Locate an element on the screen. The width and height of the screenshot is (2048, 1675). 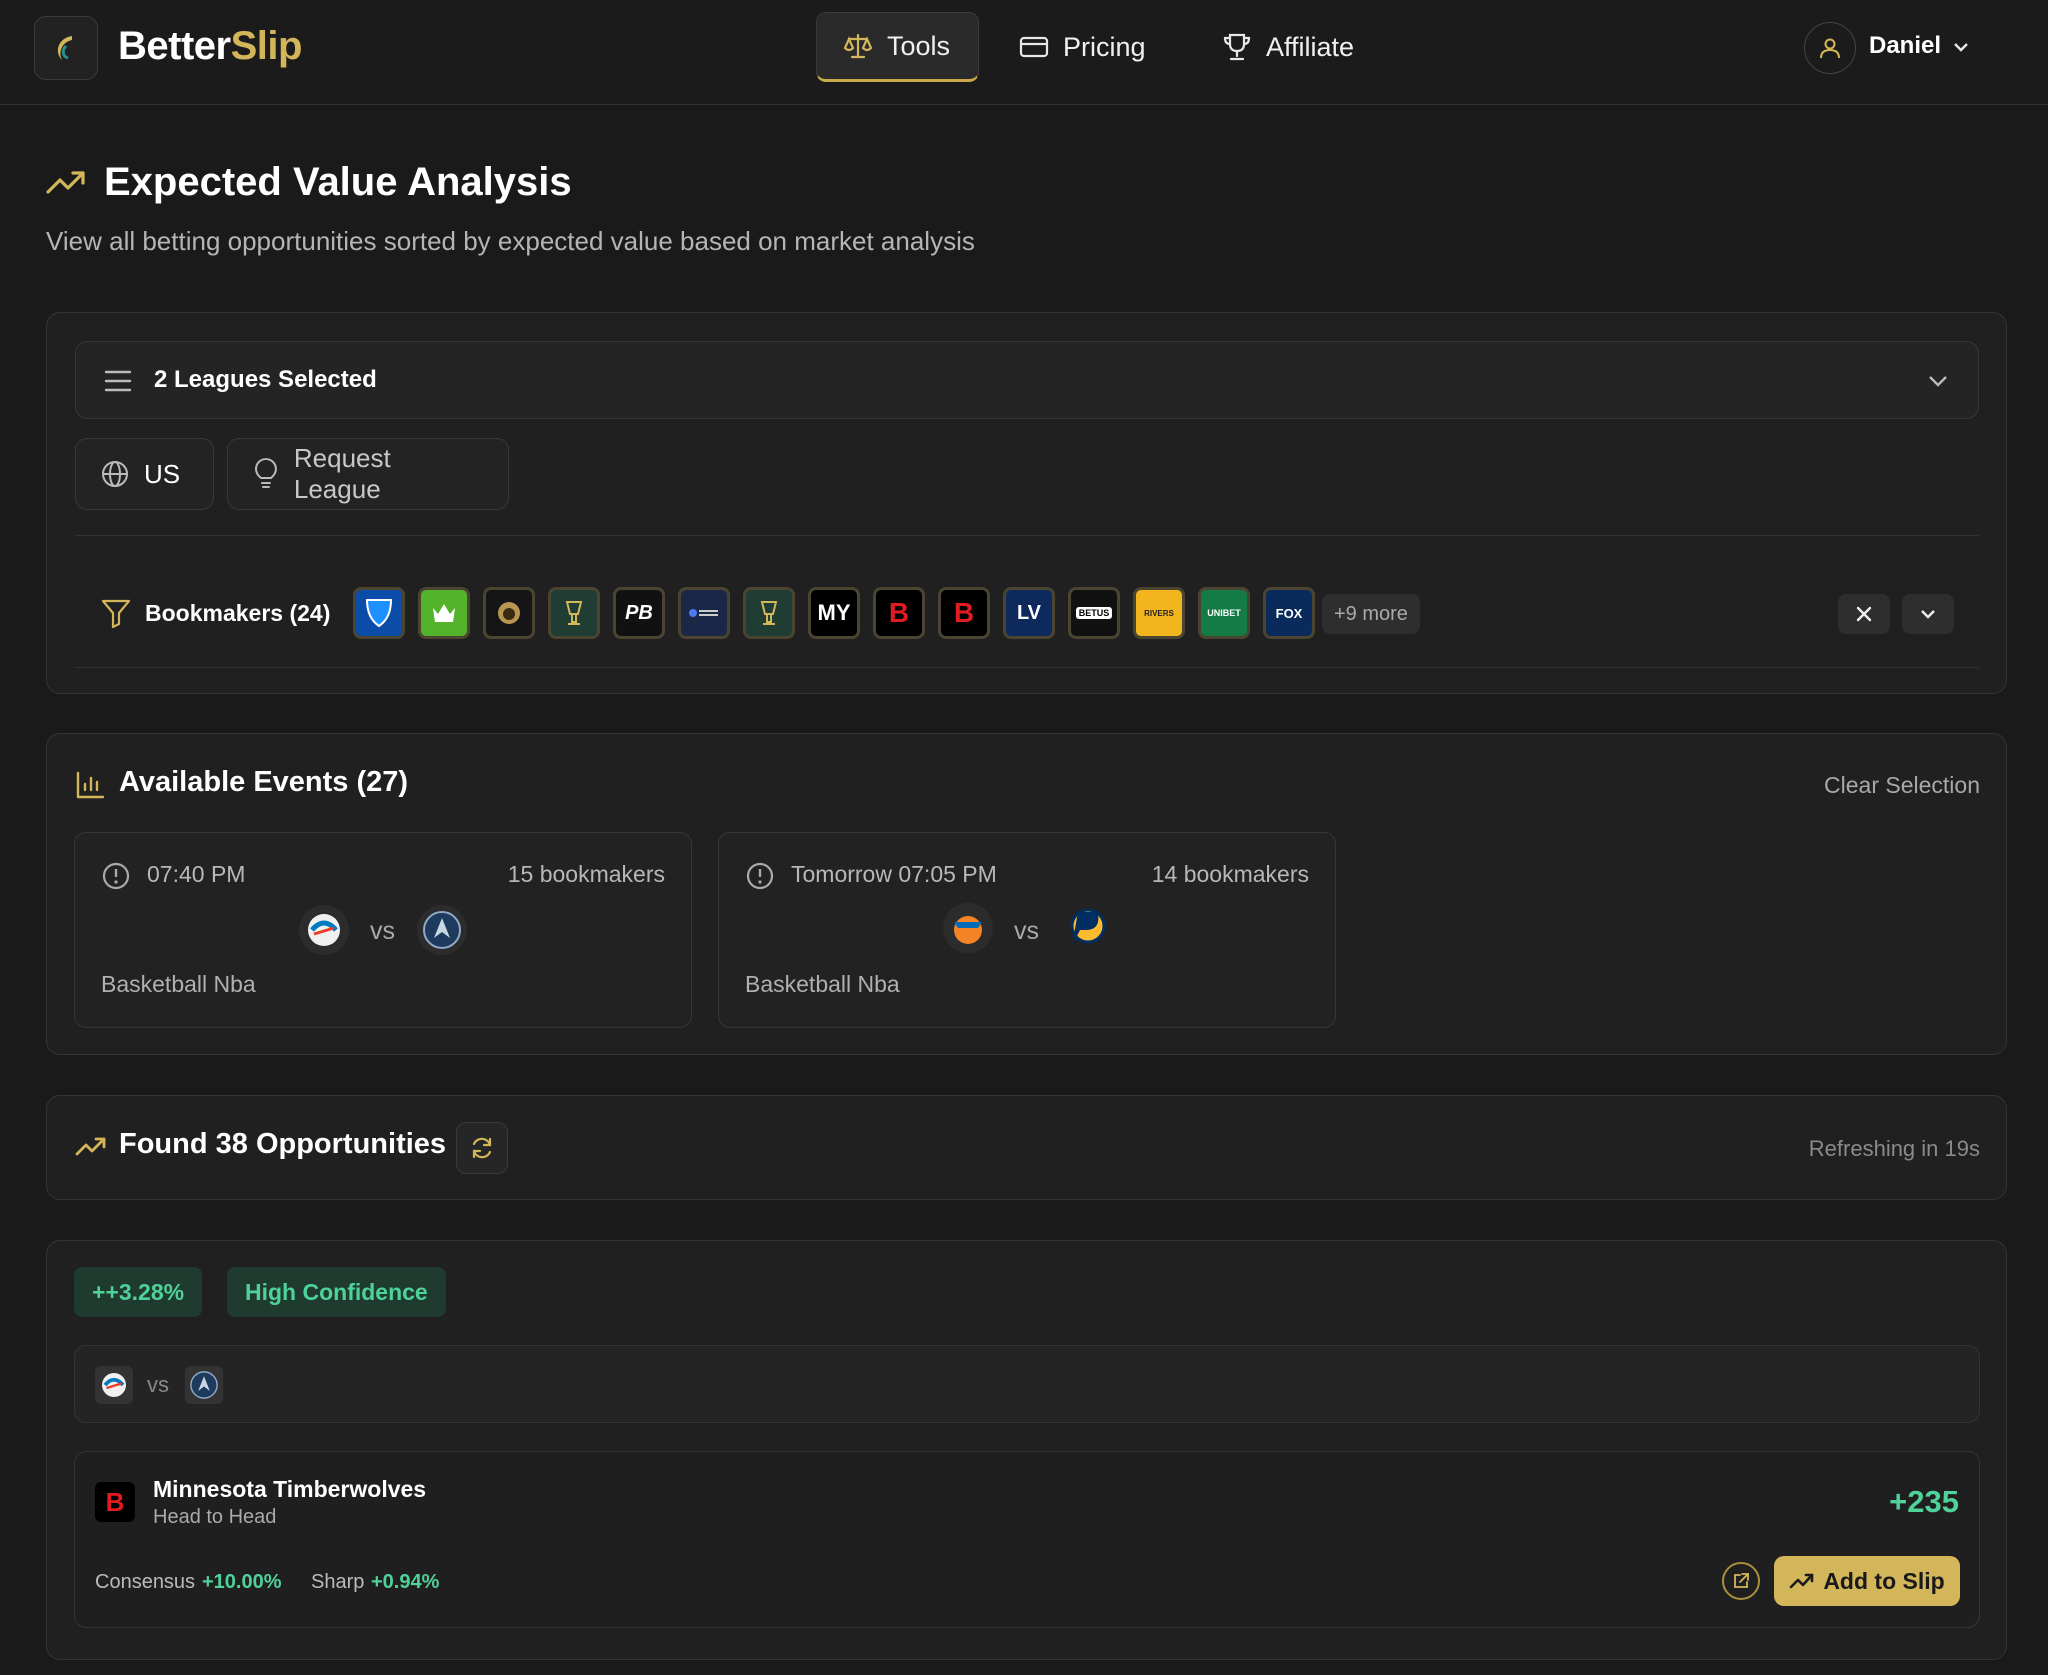
bookmaker-bovada: B is located at coordinates (899, 613).